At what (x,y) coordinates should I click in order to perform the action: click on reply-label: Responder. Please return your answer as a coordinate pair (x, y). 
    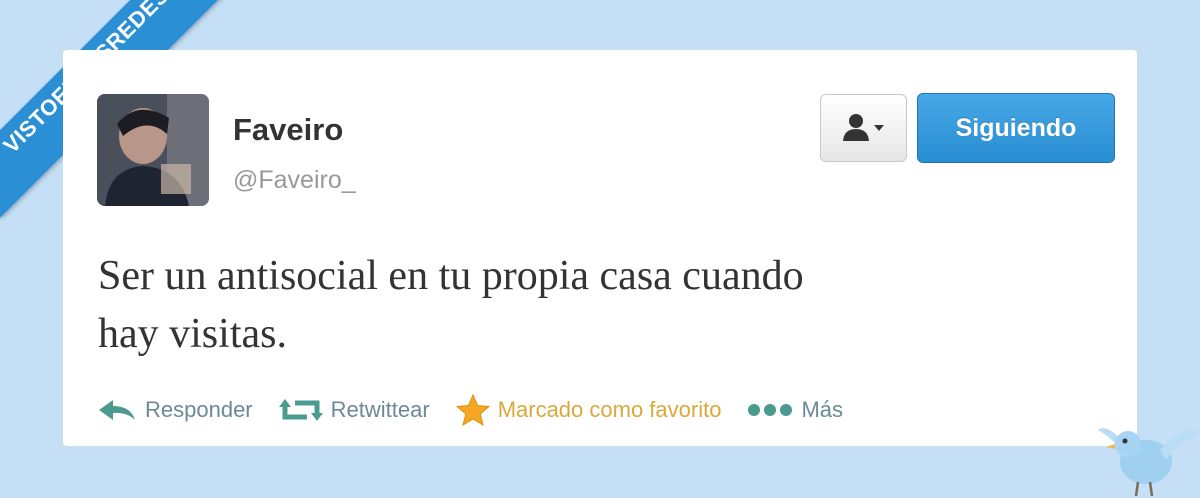
    Looking at the image, I should click on (199, 409).